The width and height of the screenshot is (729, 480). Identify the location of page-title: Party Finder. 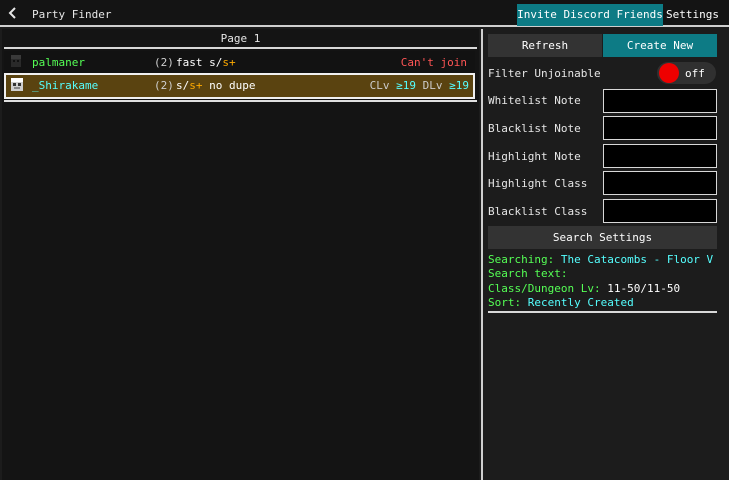
(72, 14).